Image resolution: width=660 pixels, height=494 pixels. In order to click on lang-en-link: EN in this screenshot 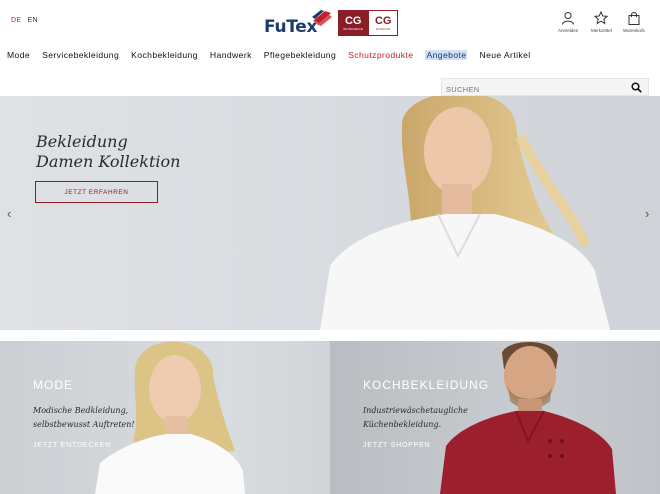, I will do `click(33, 20)`.